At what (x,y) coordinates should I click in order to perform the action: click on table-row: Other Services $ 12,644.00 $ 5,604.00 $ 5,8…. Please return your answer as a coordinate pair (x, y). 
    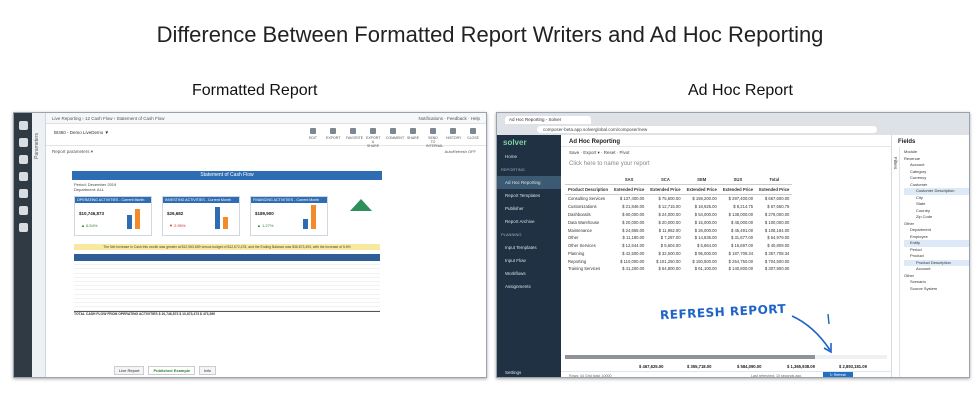
    Looking at the image, I should click on (678, 246).